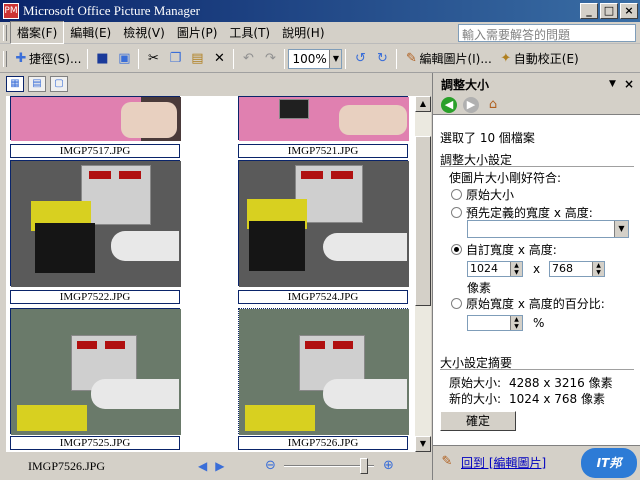 Image resolution: width=640 pixels, height=480 pixels. Describe the element at coordinates (315, 58) in the screenshot. I see `zoom-select: 100% ▼` at that location.